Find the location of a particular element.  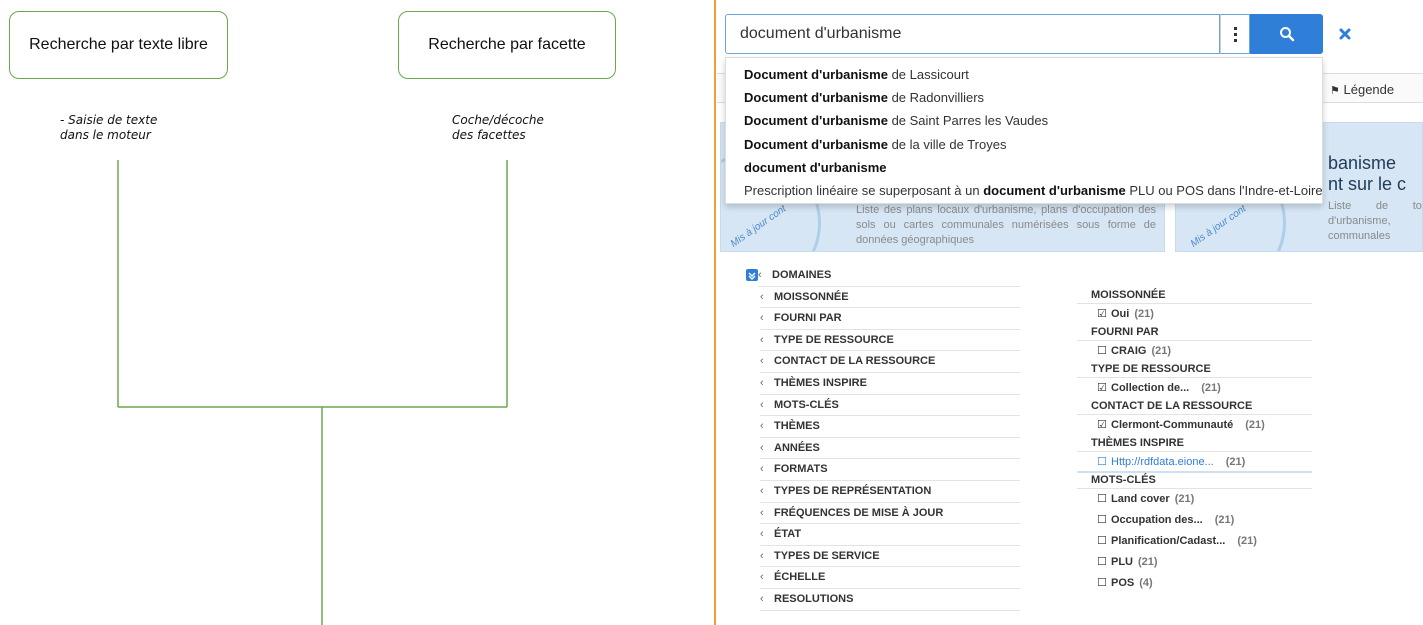

box-facet-search: Recherche par facette is located at coordinates (507, 45).